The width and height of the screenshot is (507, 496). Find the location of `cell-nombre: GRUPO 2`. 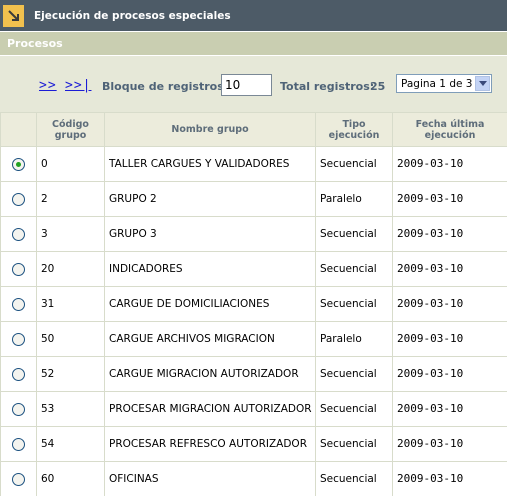

cell-nombre: GRUPO 2 is located at coordinates (210, 199).